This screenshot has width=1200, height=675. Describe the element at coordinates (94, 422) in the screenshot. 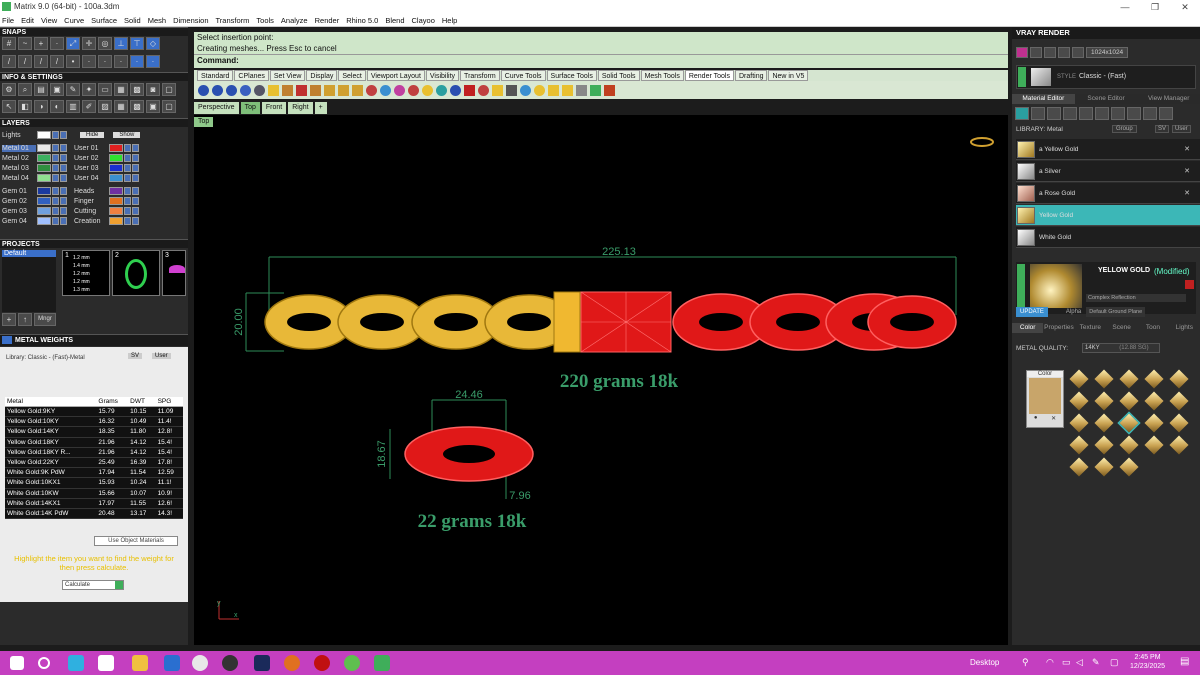

I see `table-row: Yellow Gold:10KY 16.32 10.49 11.4!` at that location.